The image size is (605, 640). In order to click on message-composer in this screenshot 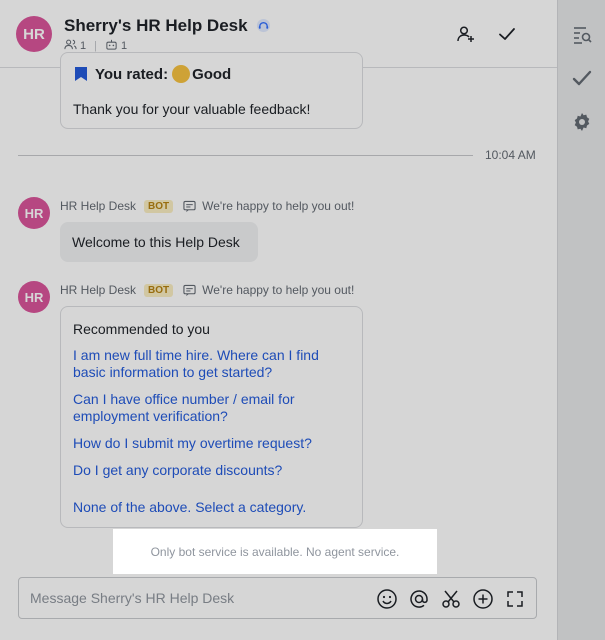, I will do `click(277, 598)`.